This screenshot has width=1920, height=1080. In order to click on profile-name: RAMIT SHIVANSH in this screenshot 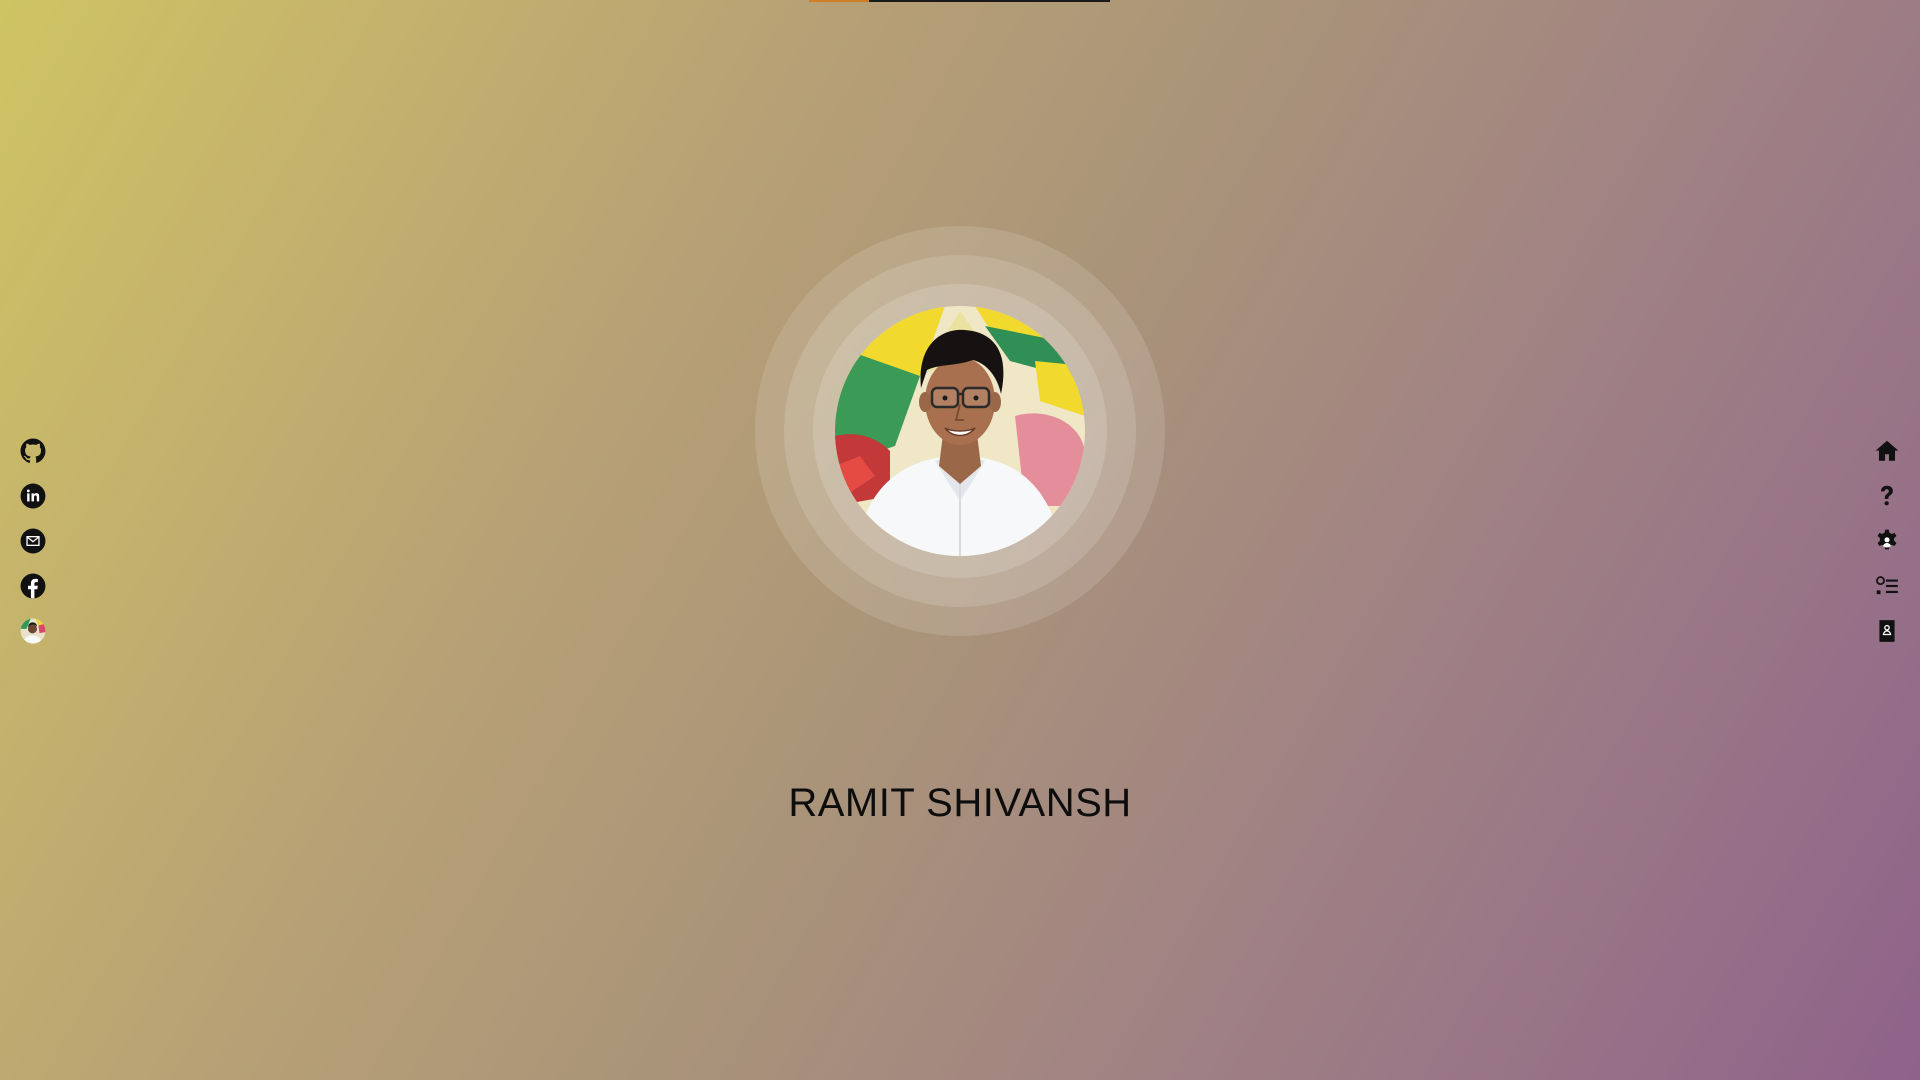, I will do `click(960, 803)`.